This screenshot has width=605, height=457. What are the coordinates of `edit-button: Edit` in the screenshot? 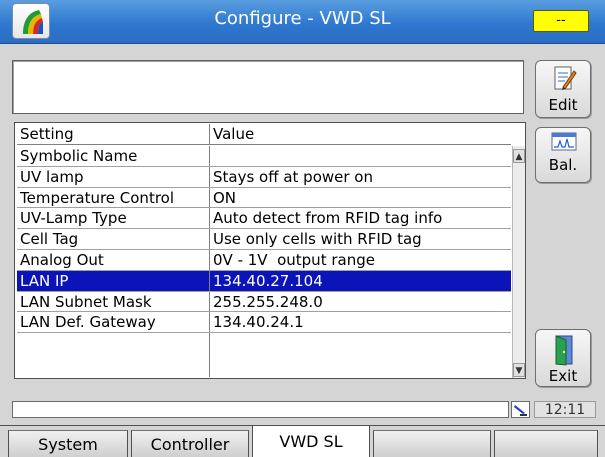 It's located at (563, 89).